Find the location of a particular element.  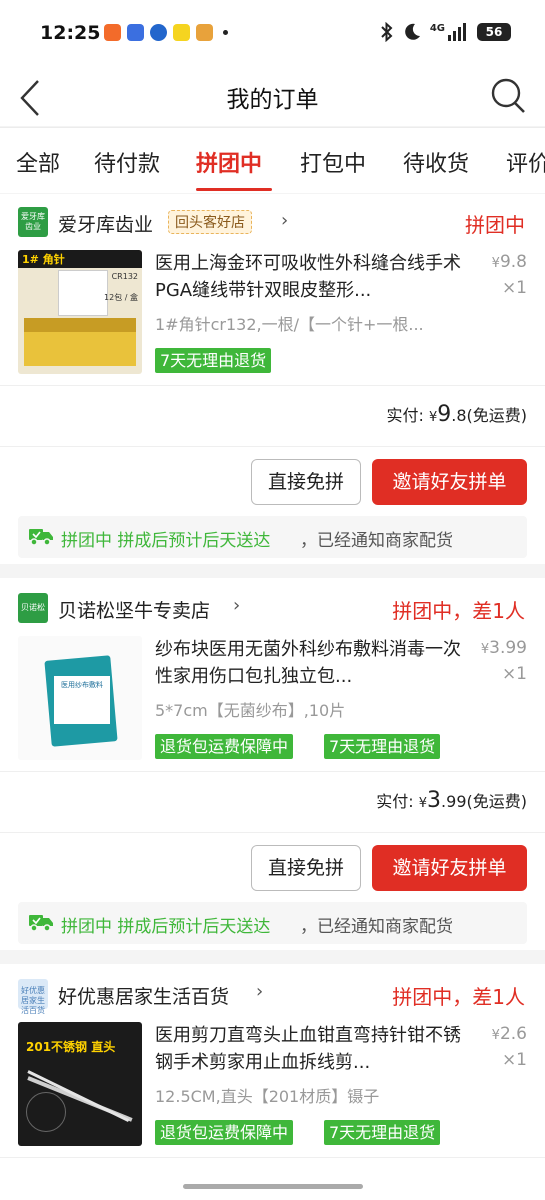

page-title: 我的订单 is located at coordinates (272, 100).